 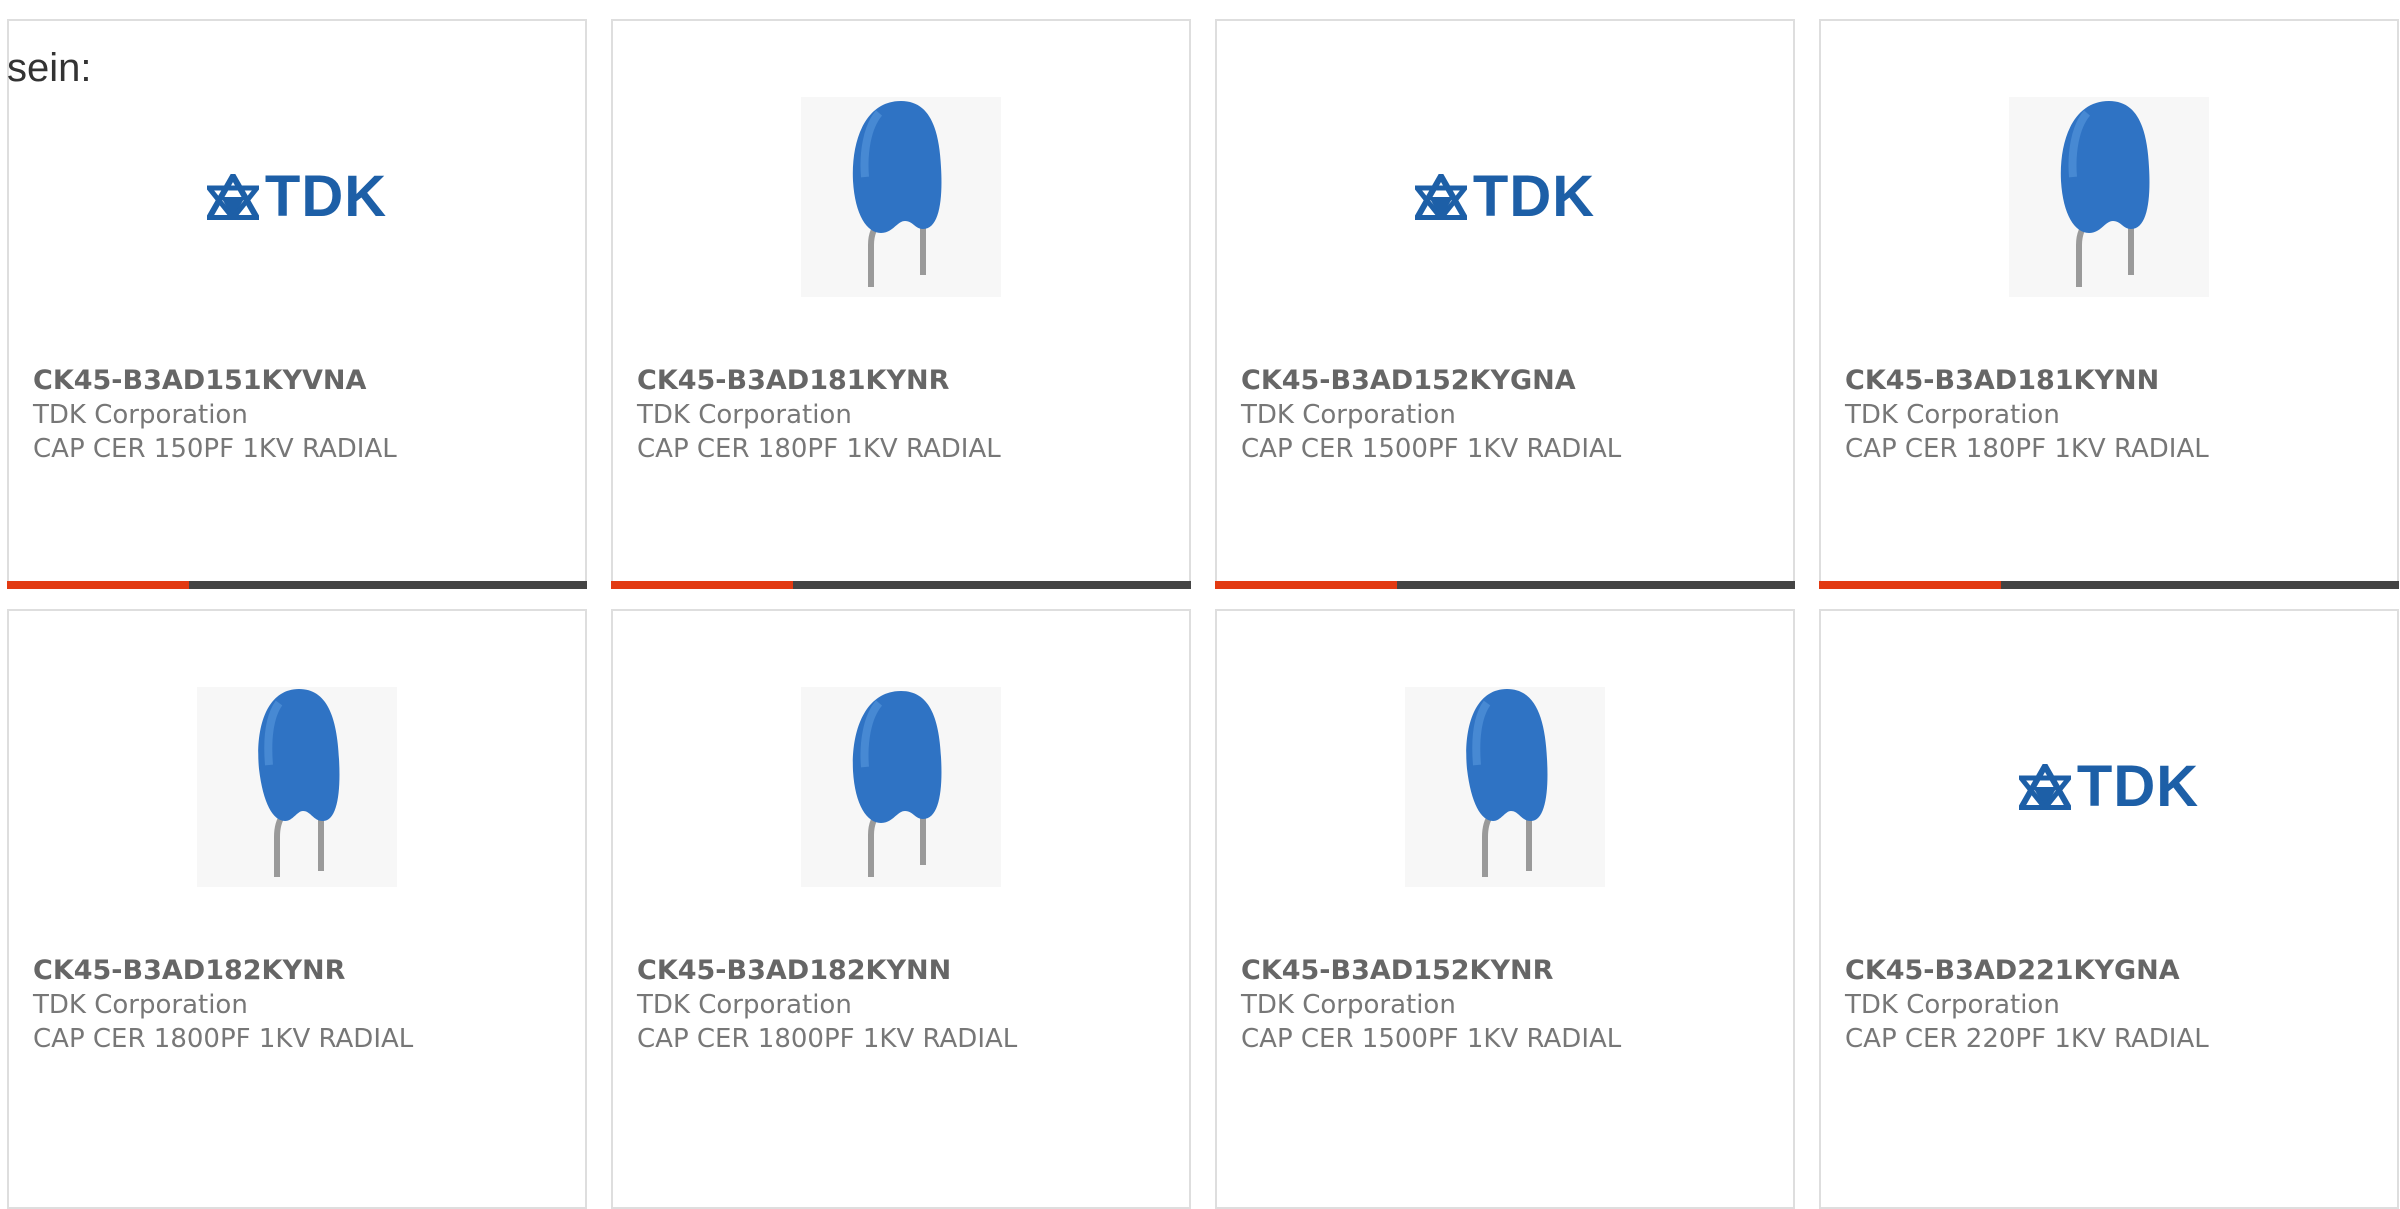 What do you see at coordinates (301, 381) in the screenshot?
I see `part-number: CK45-B3AD151KYVNA` at bounding box center [301, 381].